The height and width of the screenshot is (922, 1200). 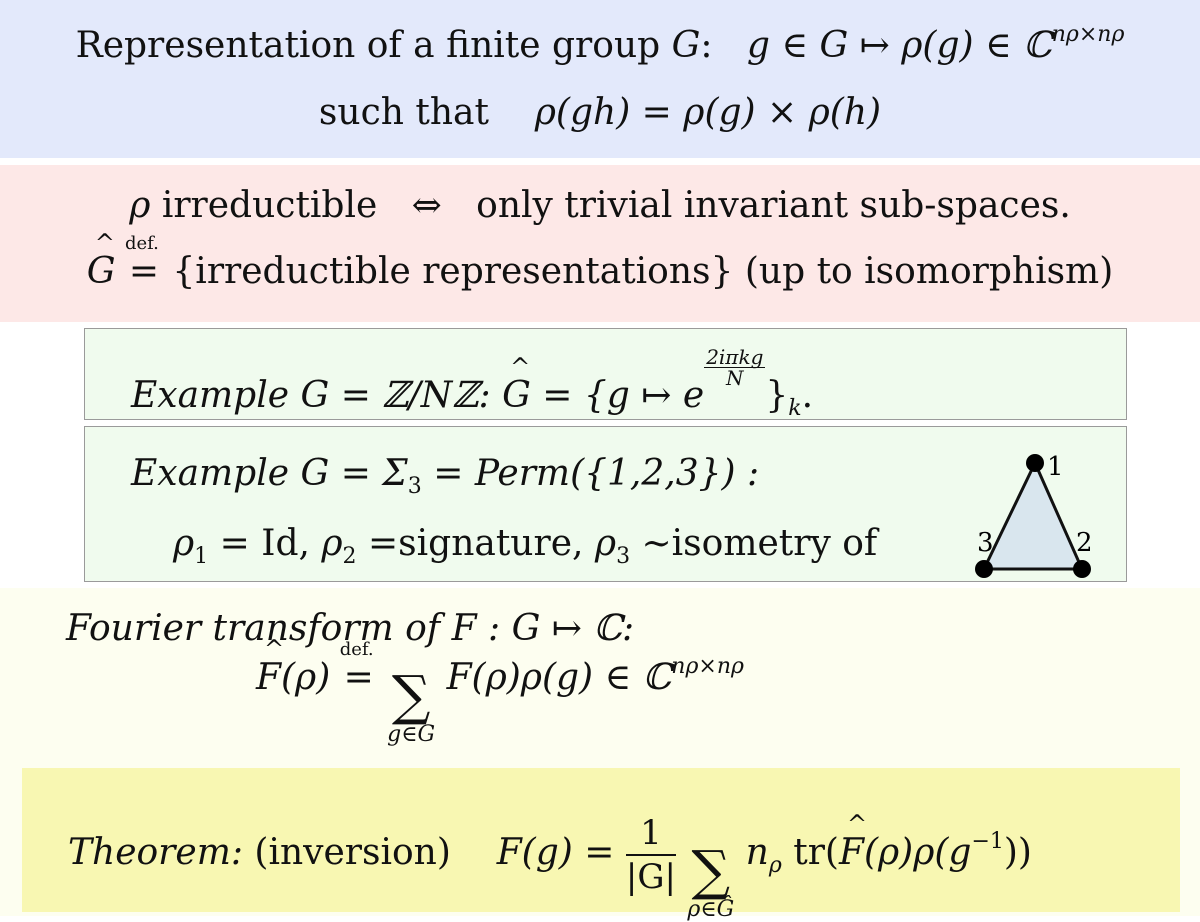 I want to click on math: )), so click(x=1017, y=852).